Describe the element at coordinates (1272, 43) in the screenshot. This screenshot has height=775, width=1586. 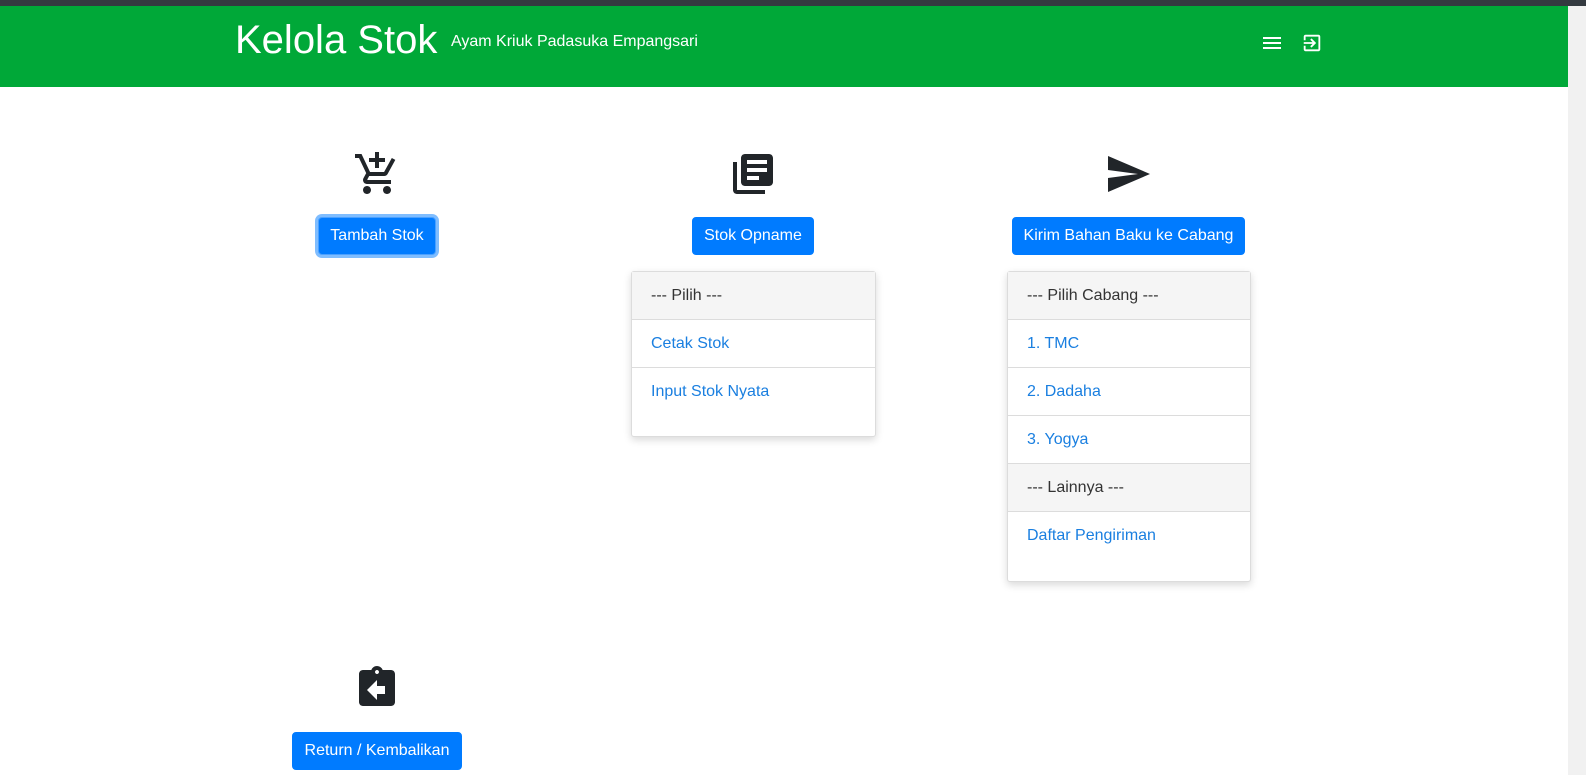
I see `menu-icon` at that location.